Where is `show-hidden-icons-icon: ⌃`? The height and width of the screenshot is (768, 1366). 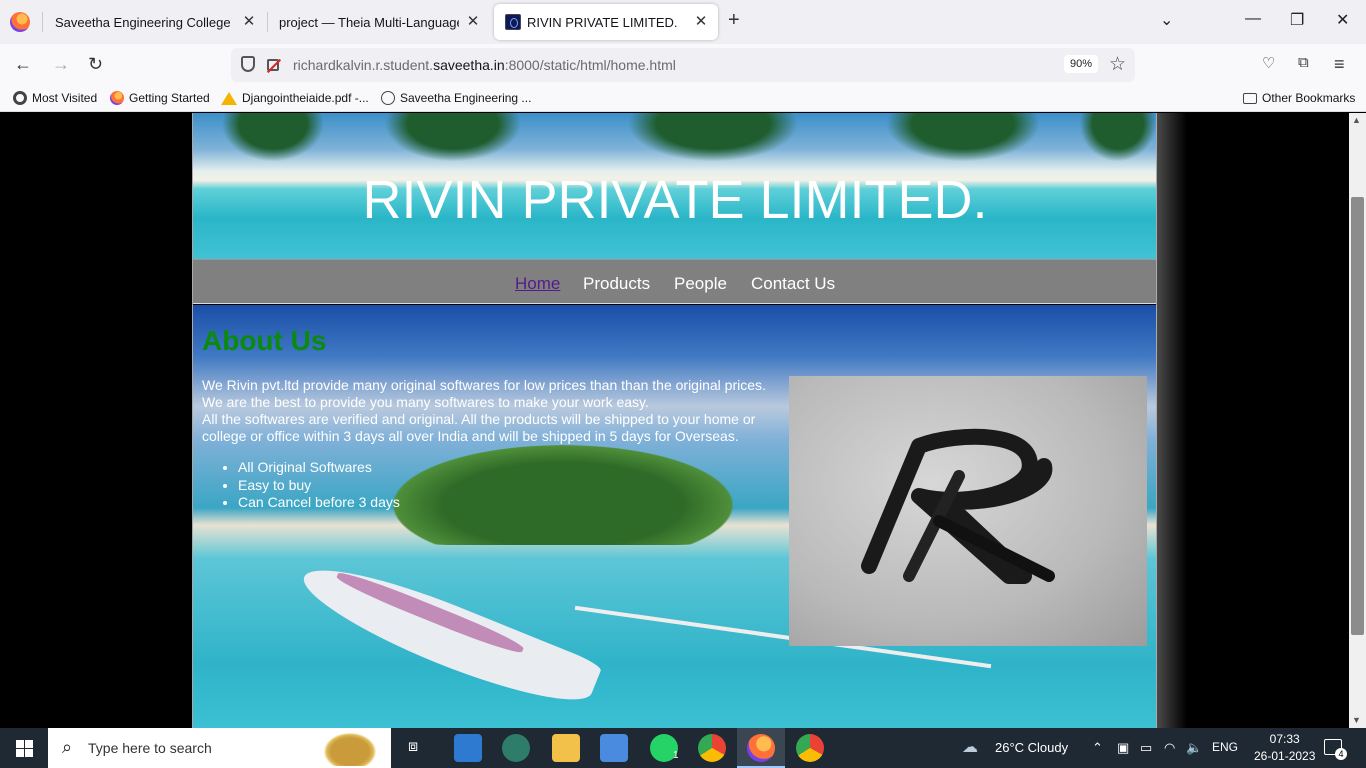 show-hidden-icons-icon: ⌃ is located at coordinates (1097, 748).